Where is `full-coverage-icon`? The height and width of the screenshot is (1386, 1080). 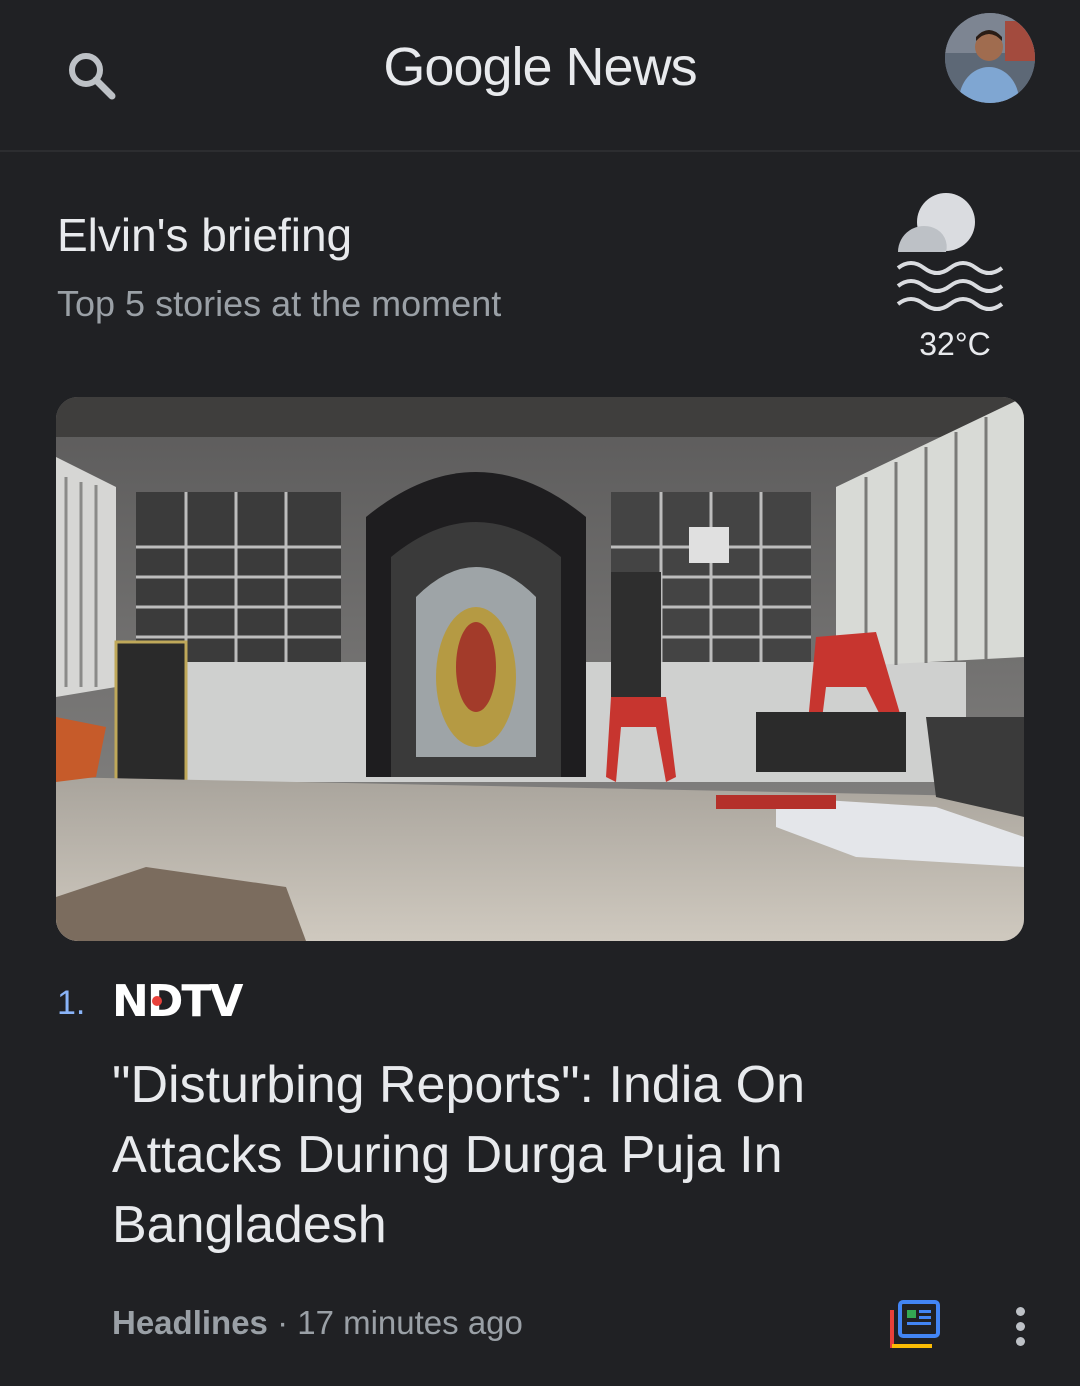
full-coverage-icon is located at coordinates (915, 1324).